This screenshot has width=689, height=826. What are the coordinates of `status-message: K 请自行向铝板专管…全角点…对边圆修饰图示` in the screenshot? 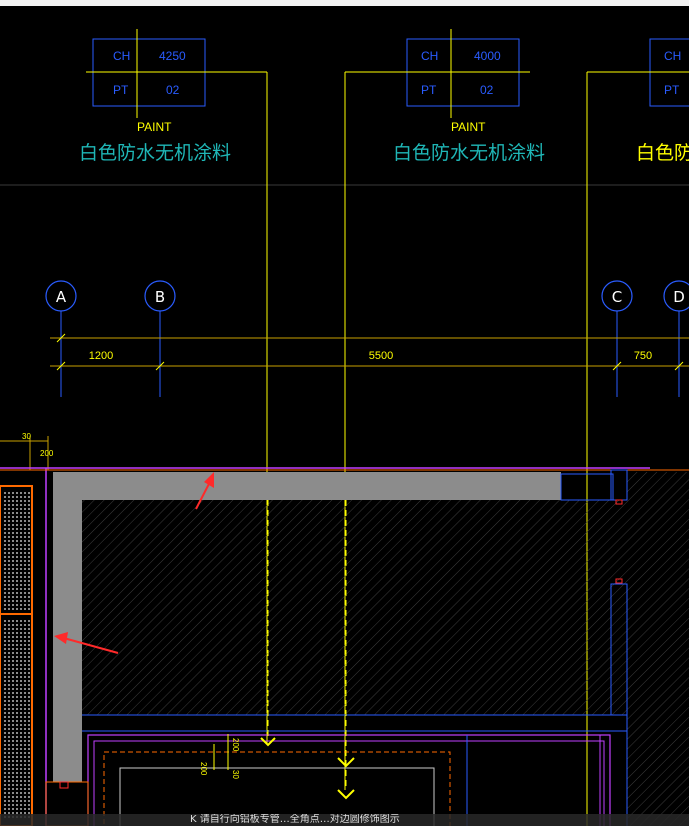 It's located at (295, 819).